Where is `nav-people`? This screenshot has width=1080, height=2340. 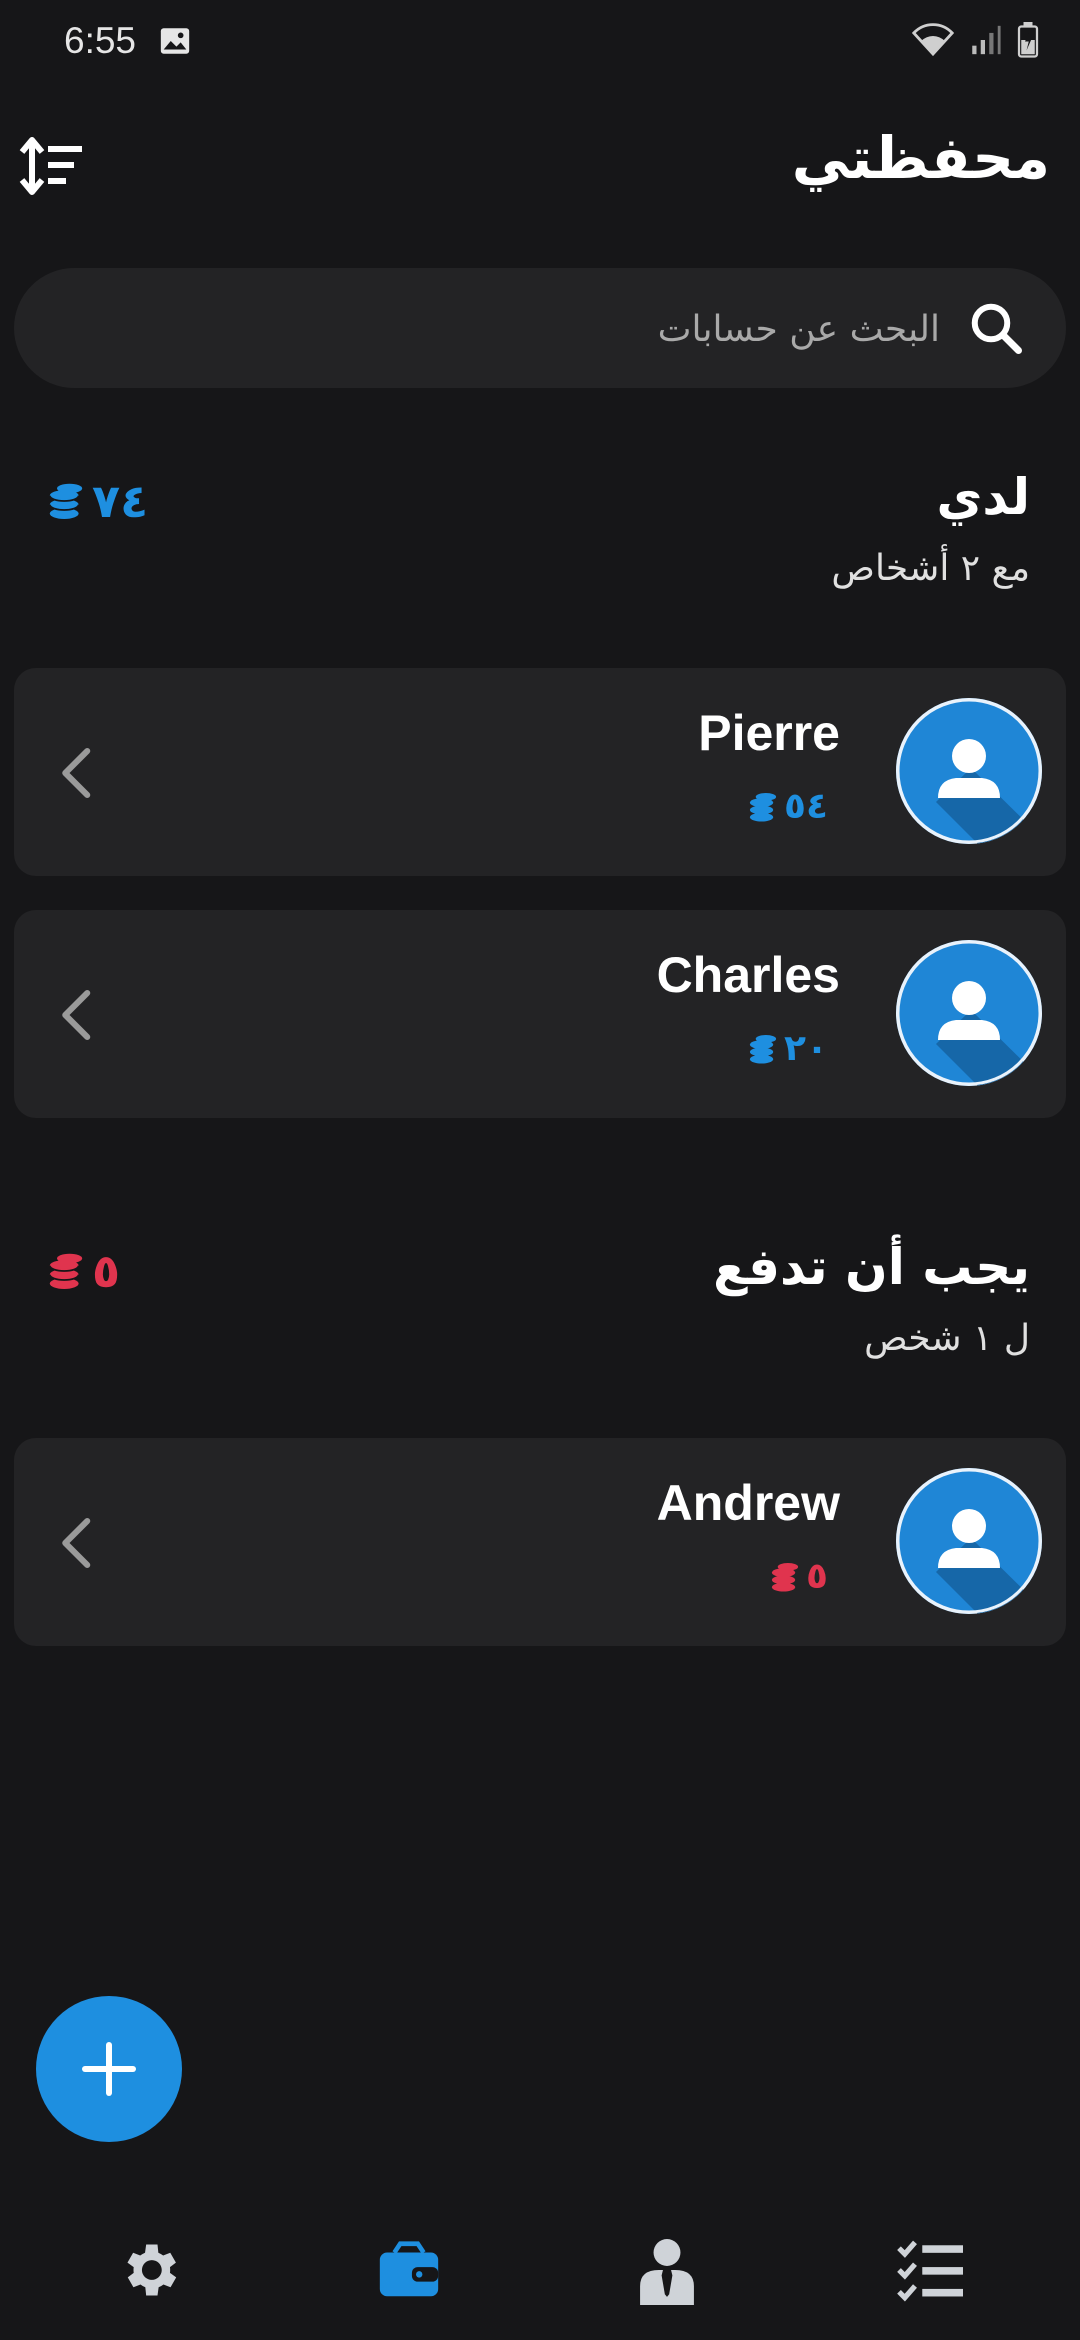
nav-people is located at coordinates (667, 2270).